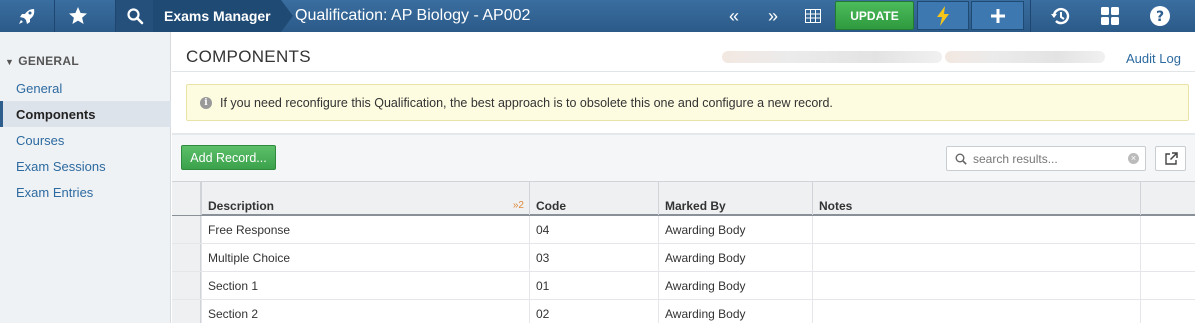  I want to click on apps-icon, so click(1110, 16).